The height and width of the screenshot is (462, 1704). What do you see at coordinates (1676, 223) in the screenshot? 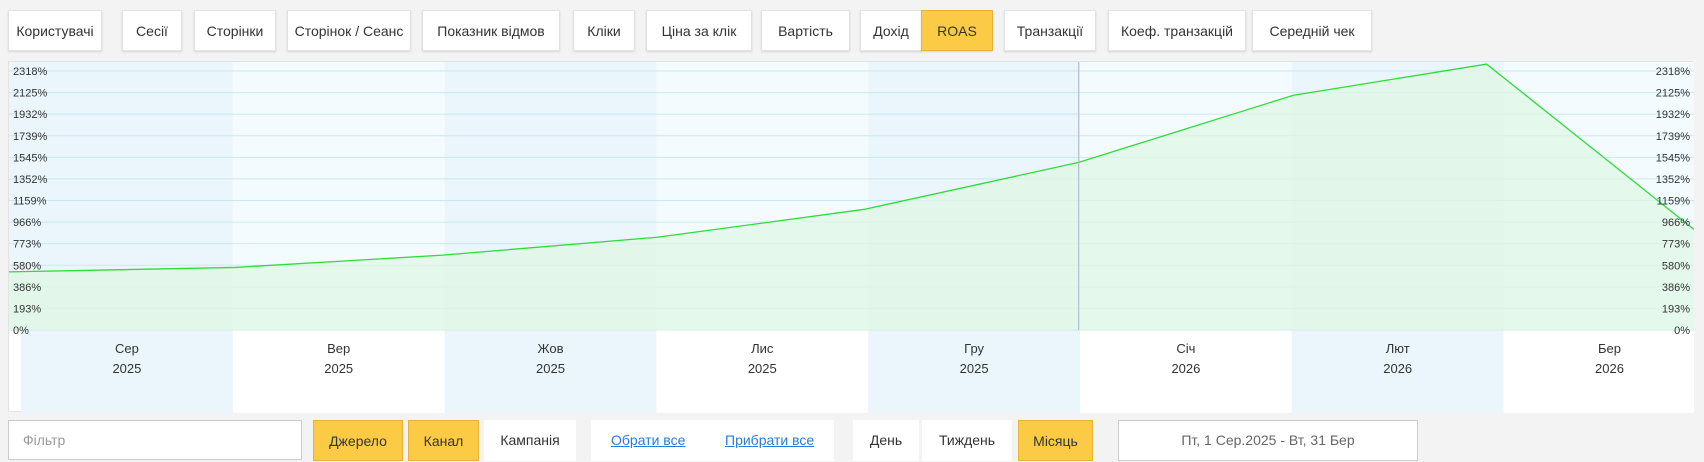
I see `y-tick-label-right: 966%` at bounding box center [1676, 223].